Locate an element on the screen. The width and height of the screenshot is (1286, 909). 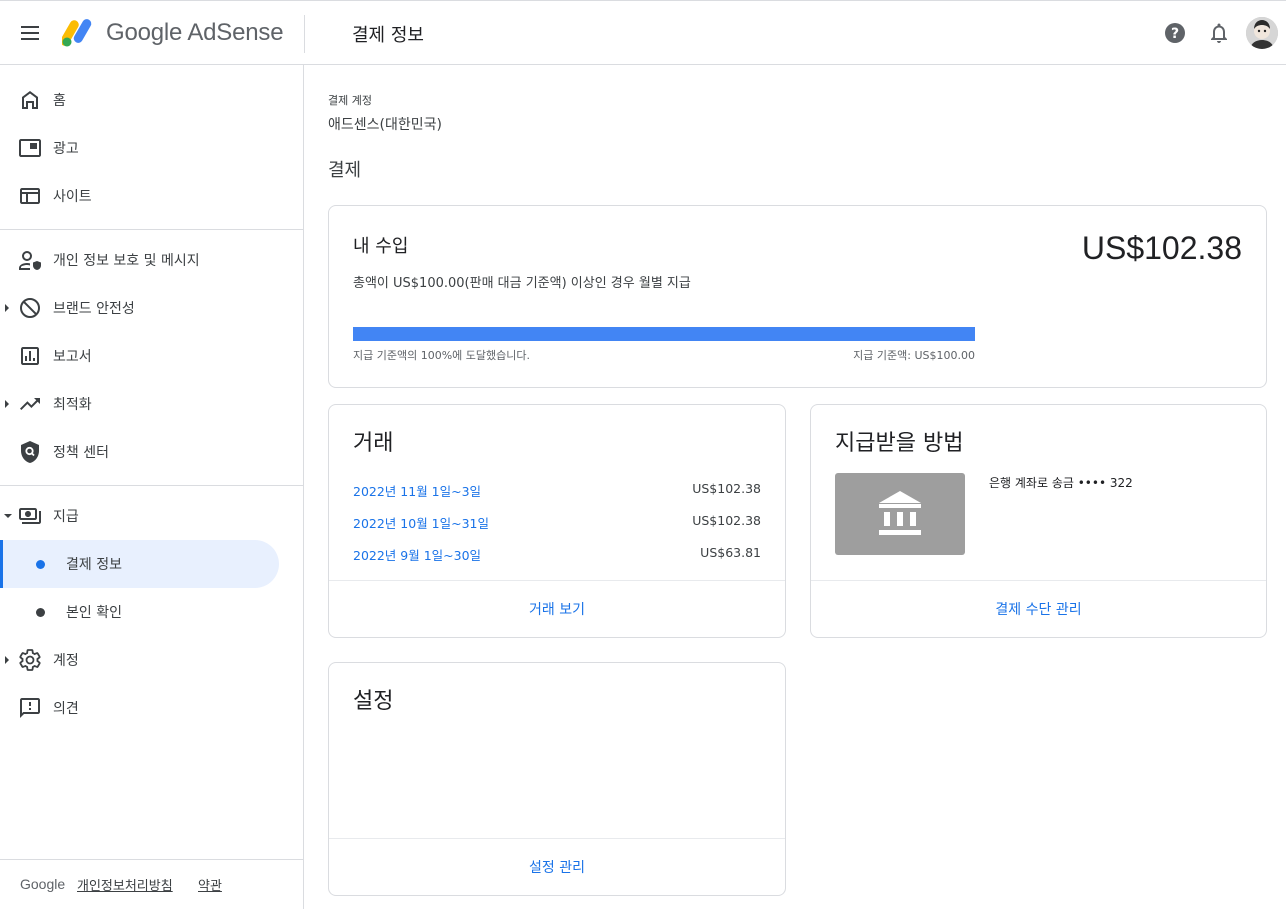
progress-fill is located at coordinates (664, 334).